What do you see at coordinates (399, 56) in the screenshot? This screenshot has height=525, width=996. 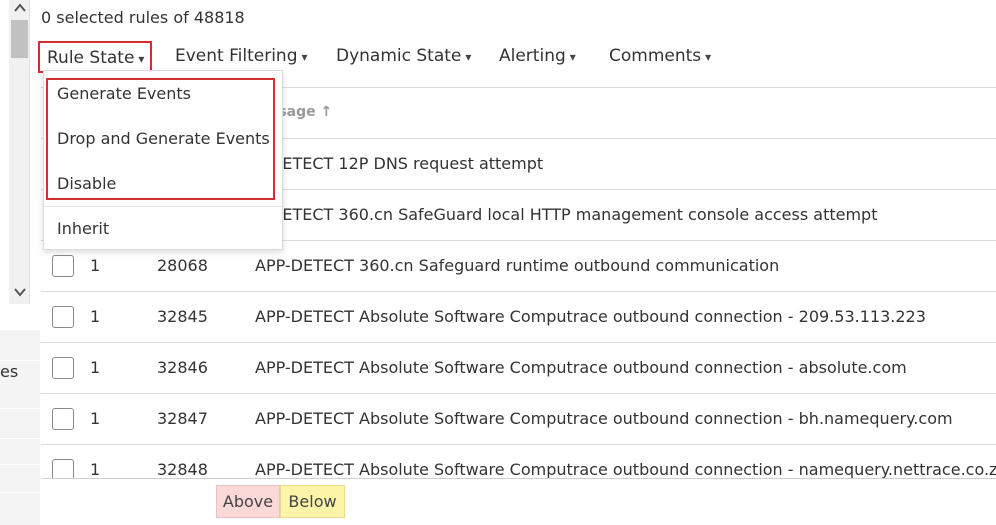 I see `dynamic-state-label: Dynamic State` at bounding box center [399, 56].